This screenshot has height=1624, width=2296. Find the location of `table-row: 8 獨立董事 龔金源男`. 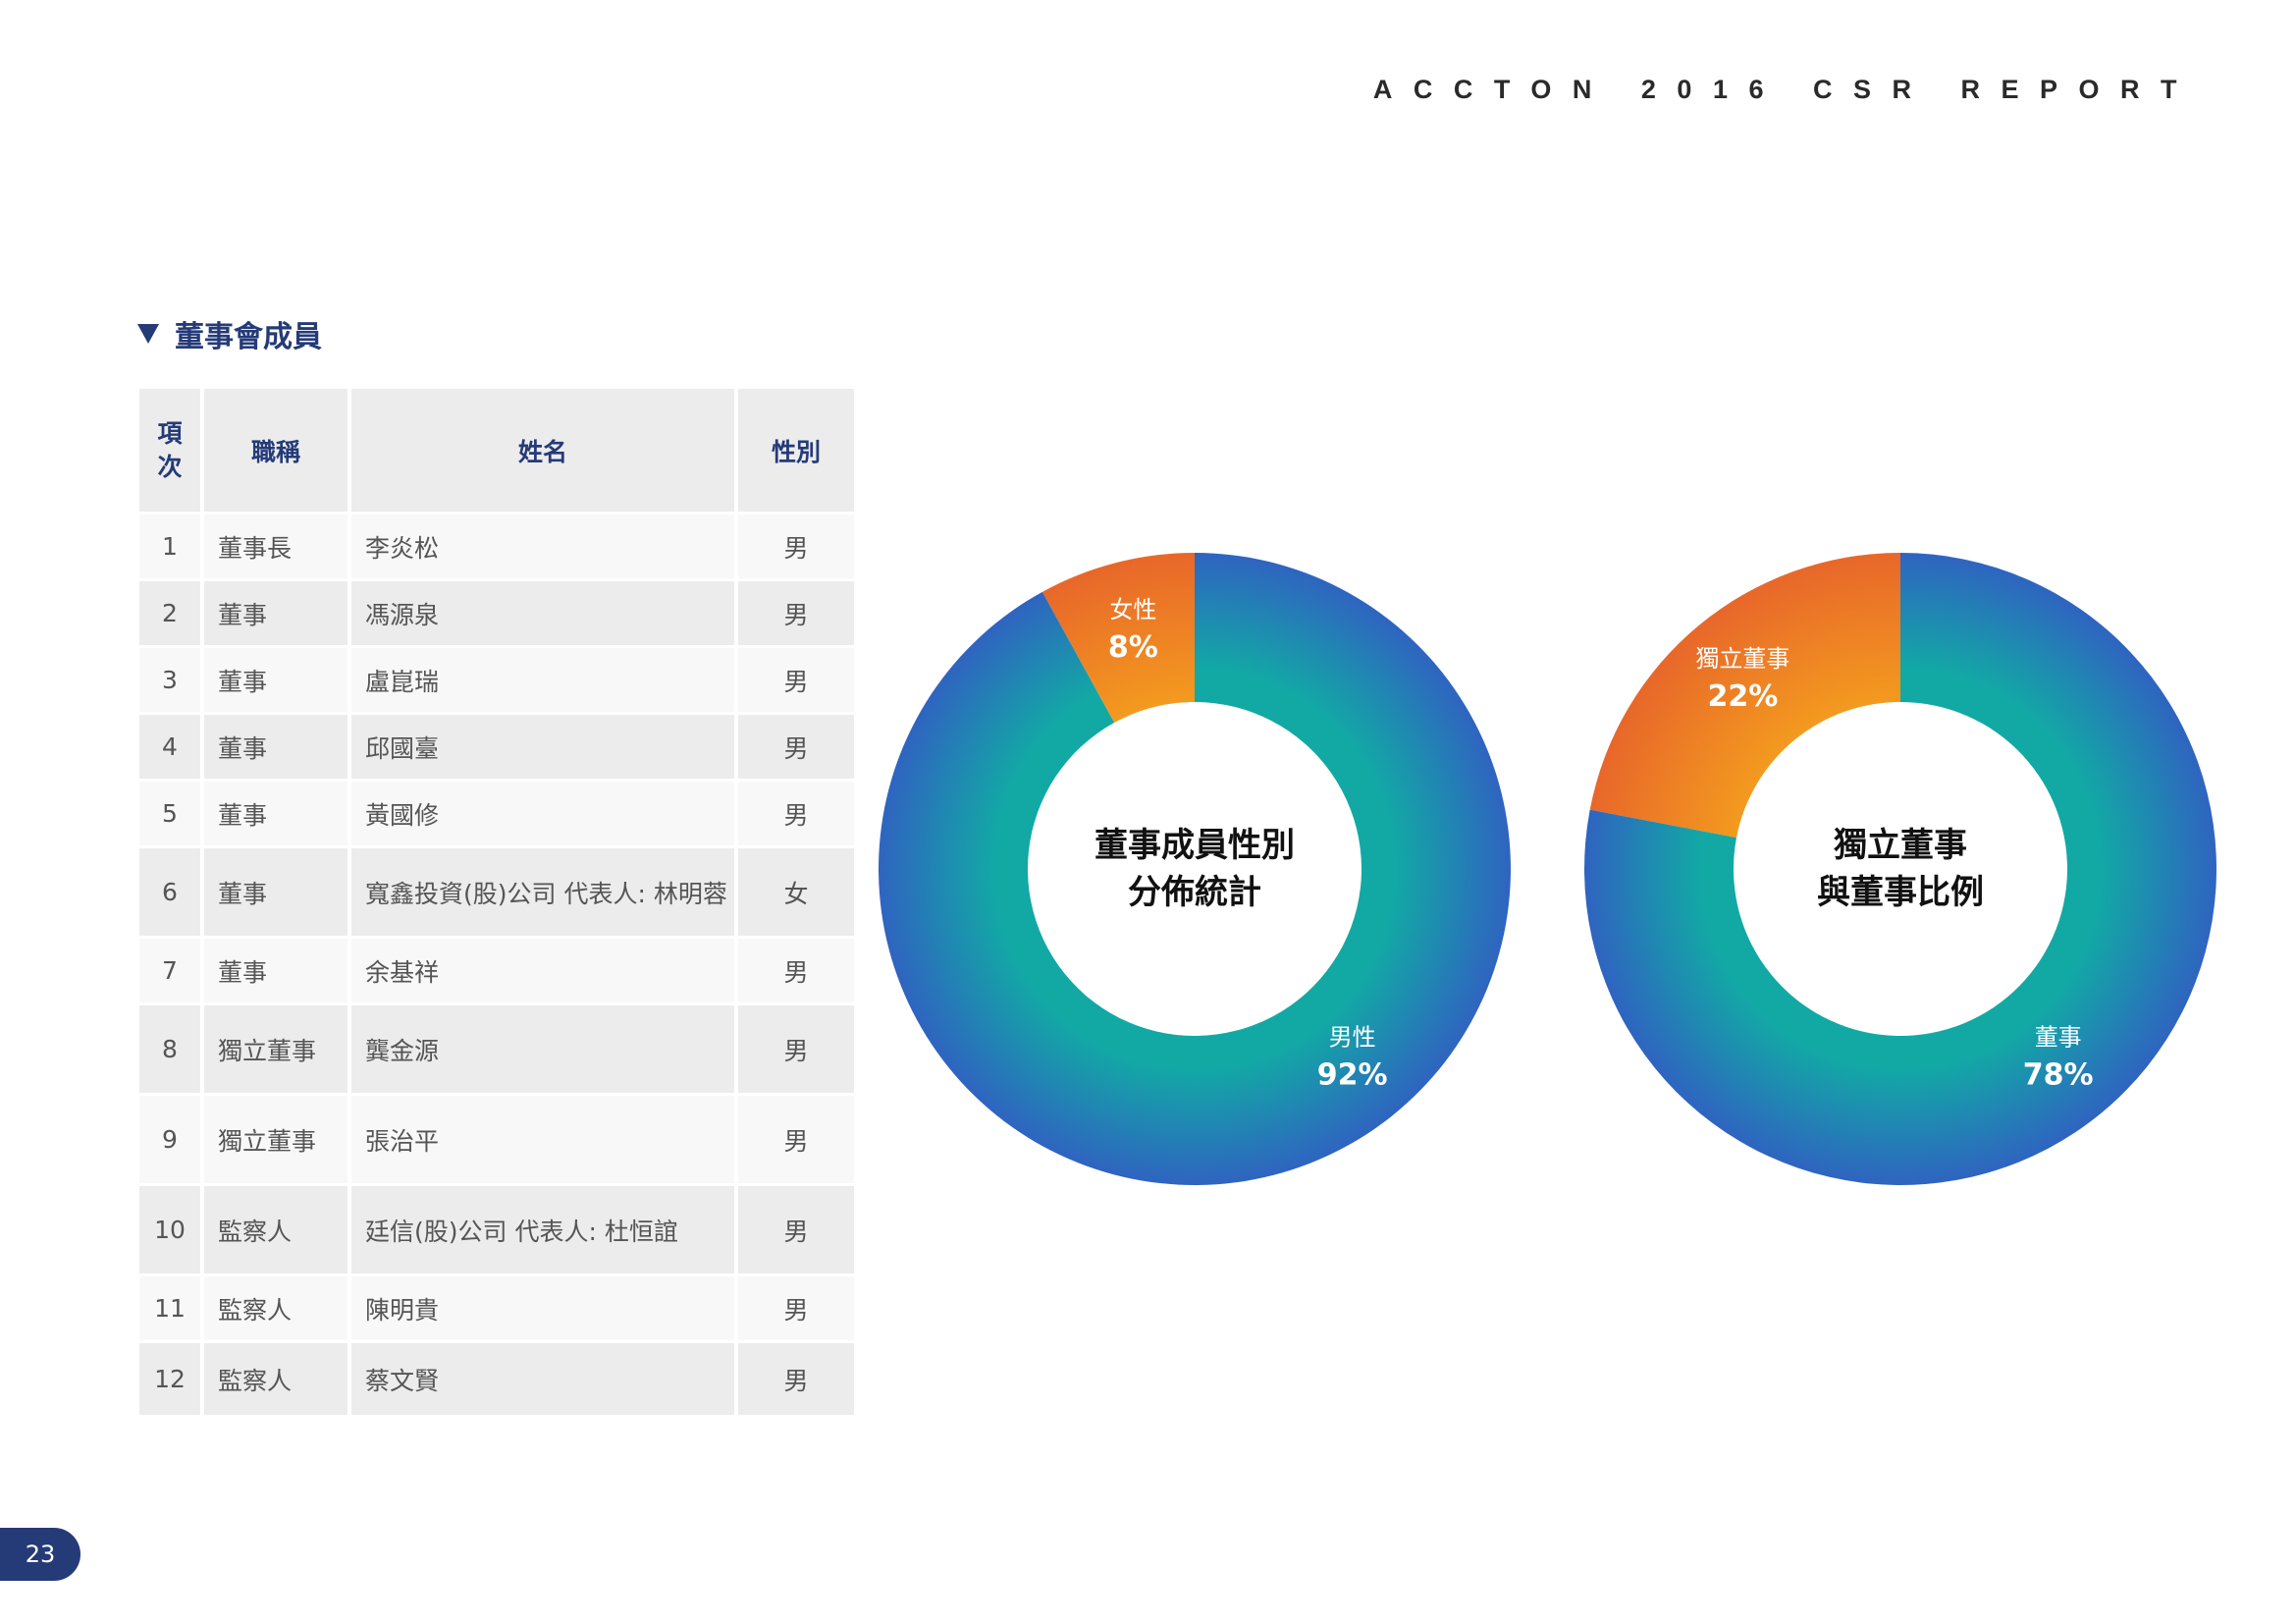

table-row: 8 獨立董事 龔金源男 is located at coordinates (497, 1050).